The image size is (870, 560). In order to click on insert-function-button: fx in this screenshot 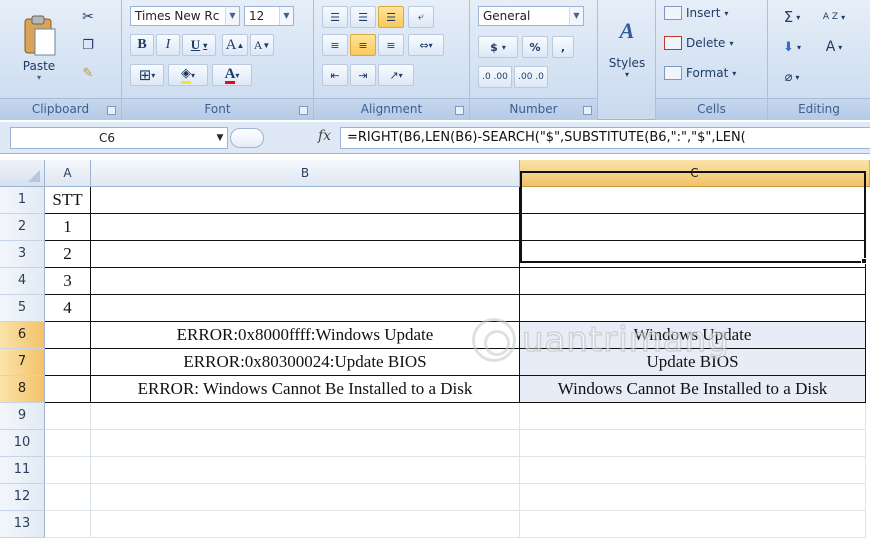, I will do `click(324, 136)`.